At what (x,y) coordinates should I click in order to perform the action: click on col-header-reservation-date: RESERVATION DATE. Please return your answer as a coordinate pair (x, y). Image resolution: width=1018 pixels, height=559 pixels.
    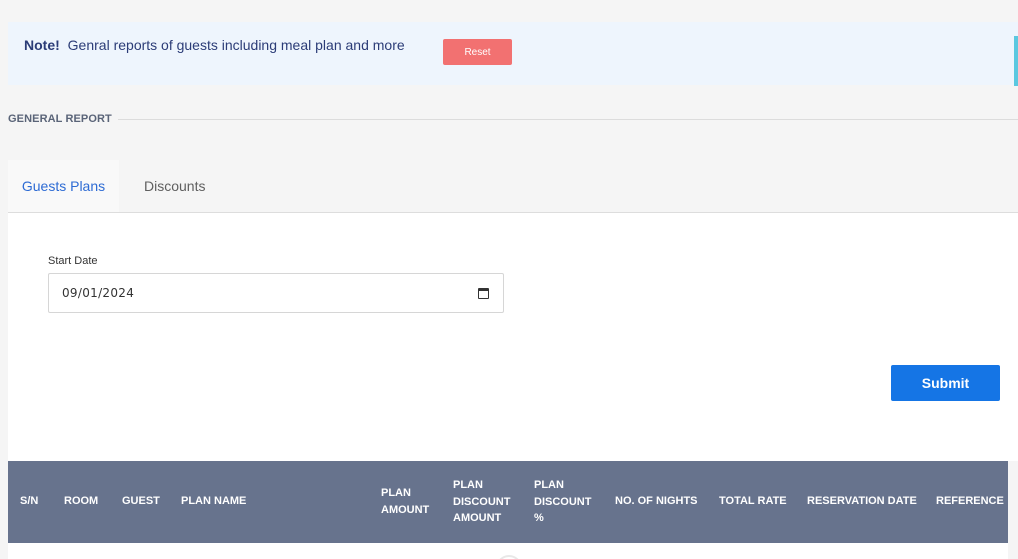
    Looking at the image, I should click on (862, 501).